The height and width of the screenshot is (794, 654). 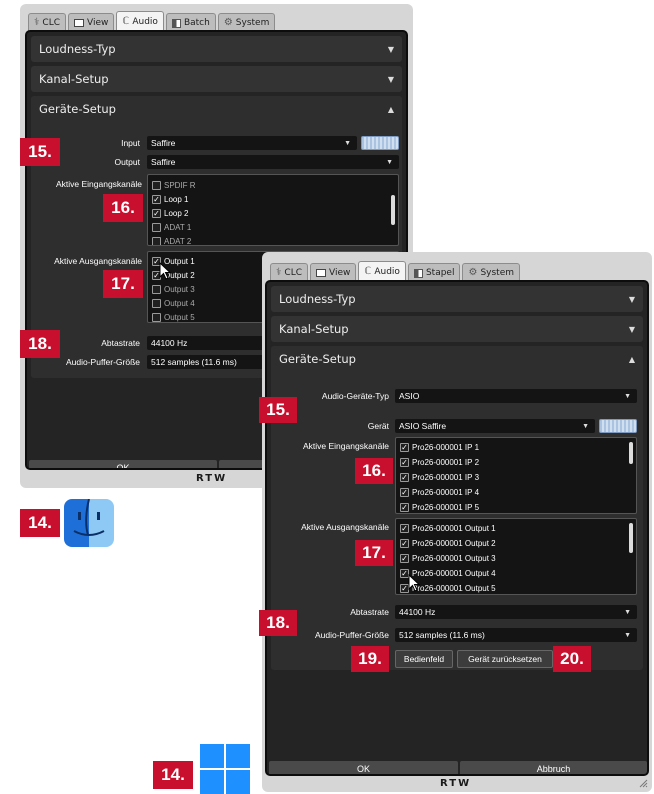 I want to click on mac-input-select: Saffire ▼, so click(x=252, y=143).